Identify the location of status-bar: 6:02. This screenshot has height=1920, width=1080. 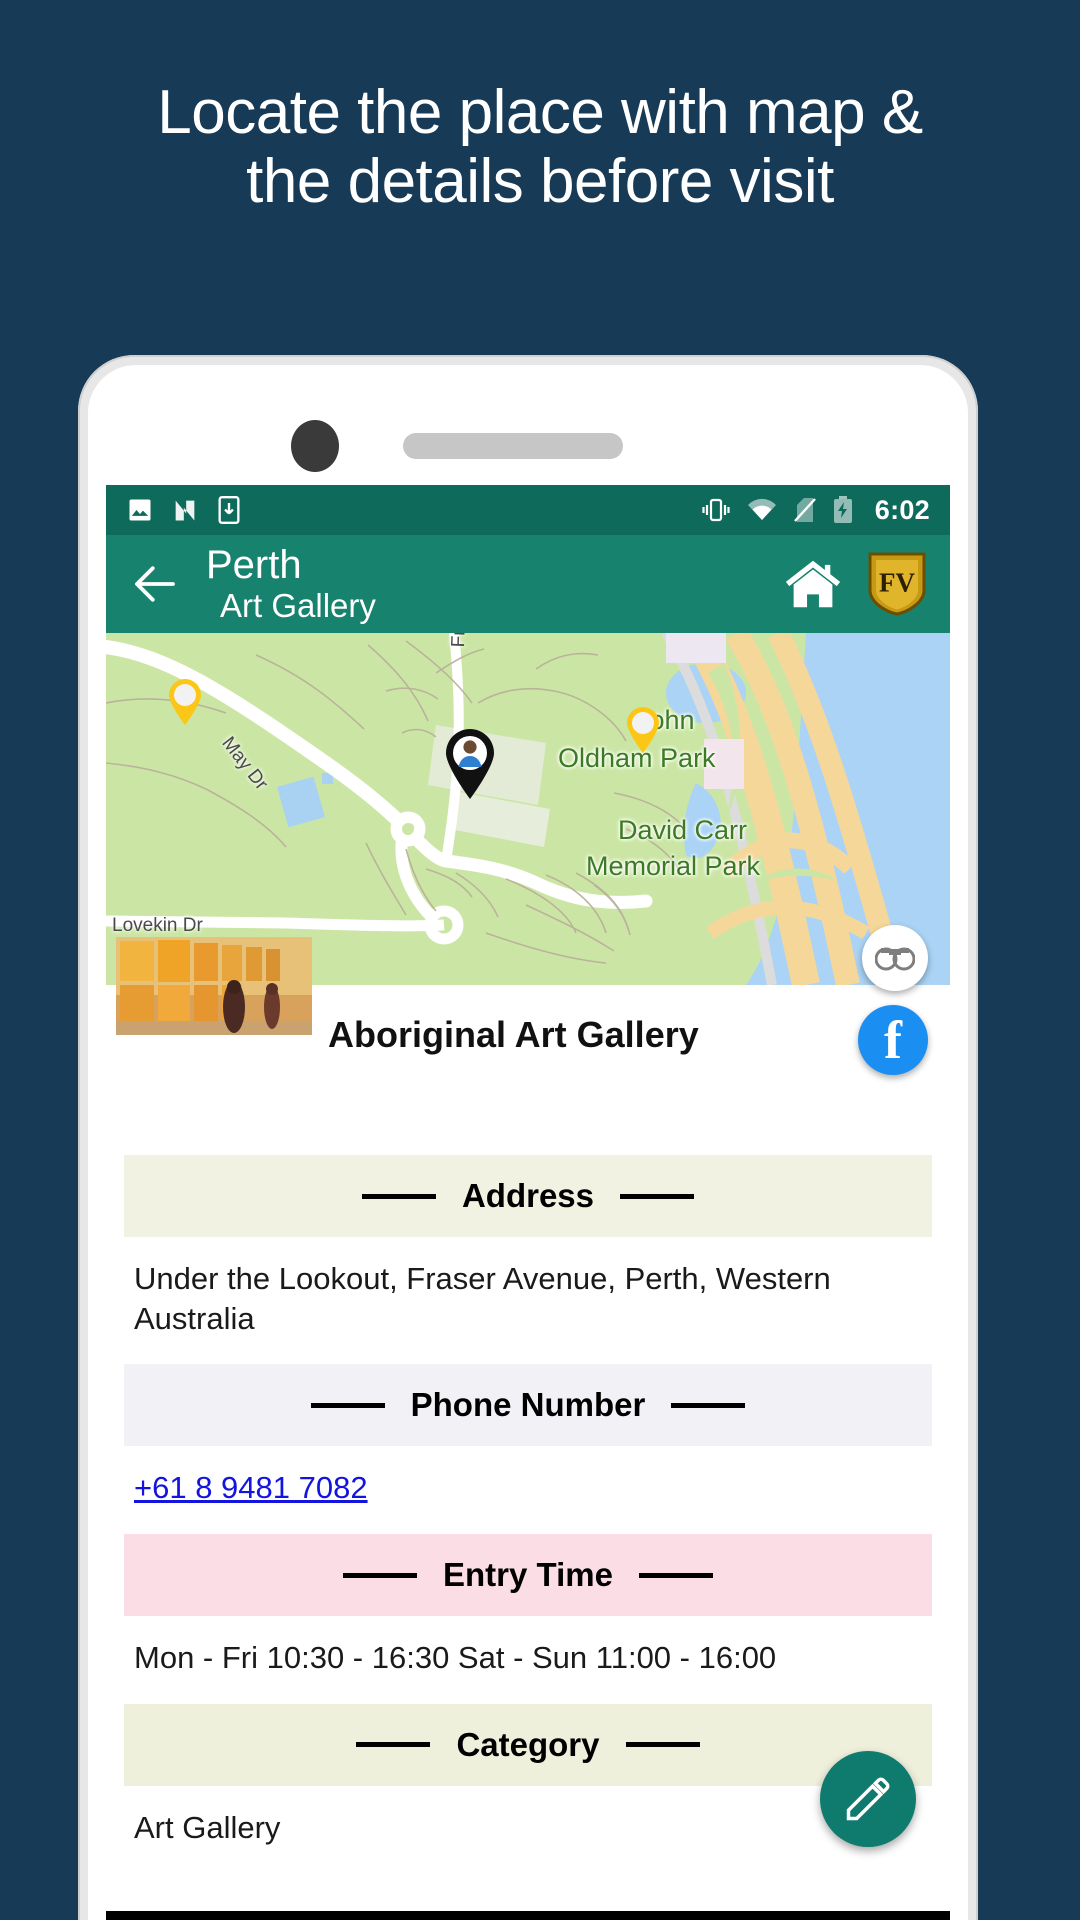
(528, 510).